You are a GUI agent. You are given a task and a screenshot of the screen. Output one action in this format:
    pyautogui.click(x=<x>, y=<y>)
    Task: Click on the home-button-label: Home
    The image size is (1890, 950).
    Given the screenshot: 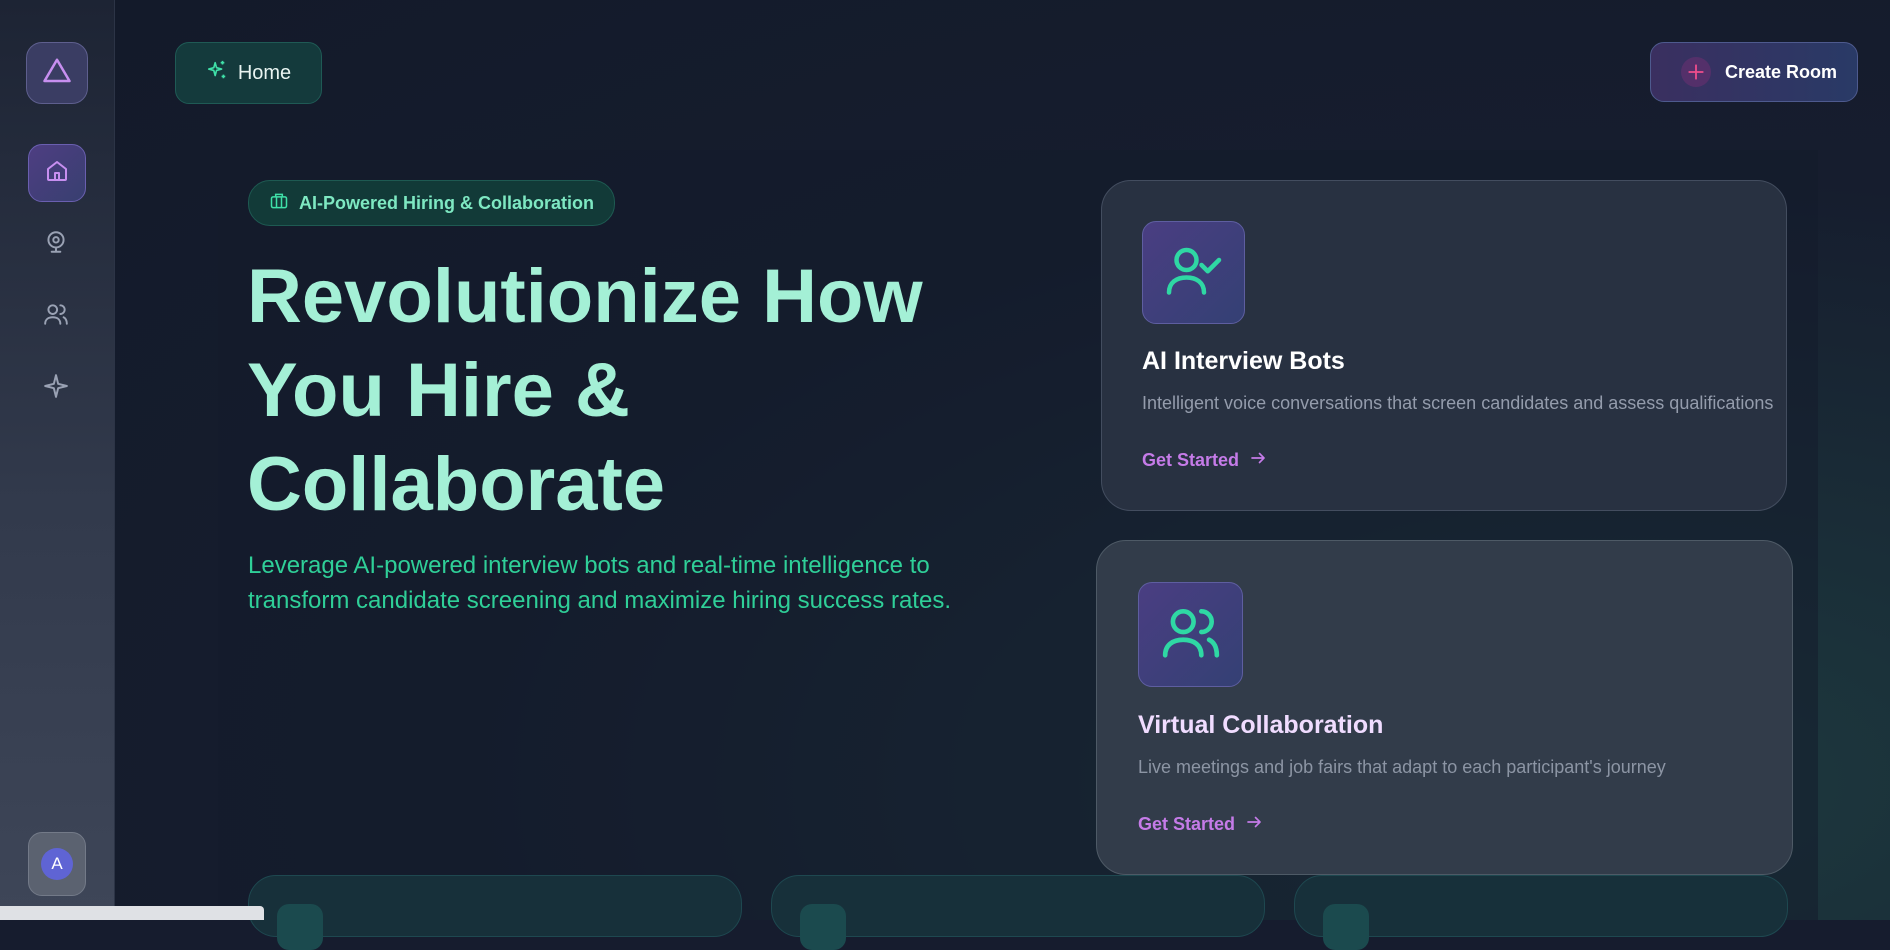 What is the action you would take?
    pyautogui.click(x=264, y=72)
    